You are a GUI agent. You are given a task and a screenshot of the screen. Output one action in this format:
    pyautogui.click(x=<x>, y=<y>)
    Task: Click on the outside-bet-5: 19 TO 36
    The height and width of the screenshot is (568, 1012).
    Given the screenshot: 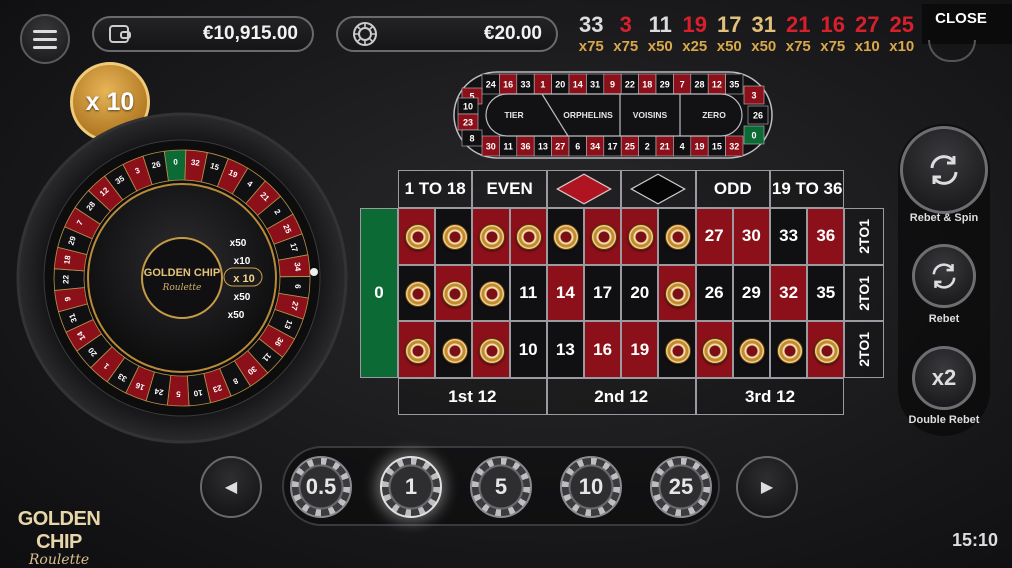 What is the action you would take?
    pyautogui.click(x=807, y=189)
    